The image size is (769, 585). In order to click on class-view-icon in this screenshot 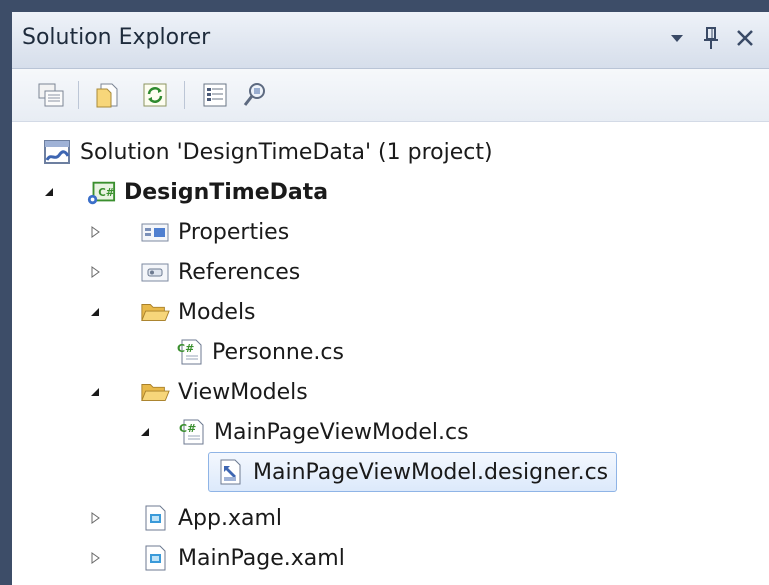, I will do `click(255, 95)`.